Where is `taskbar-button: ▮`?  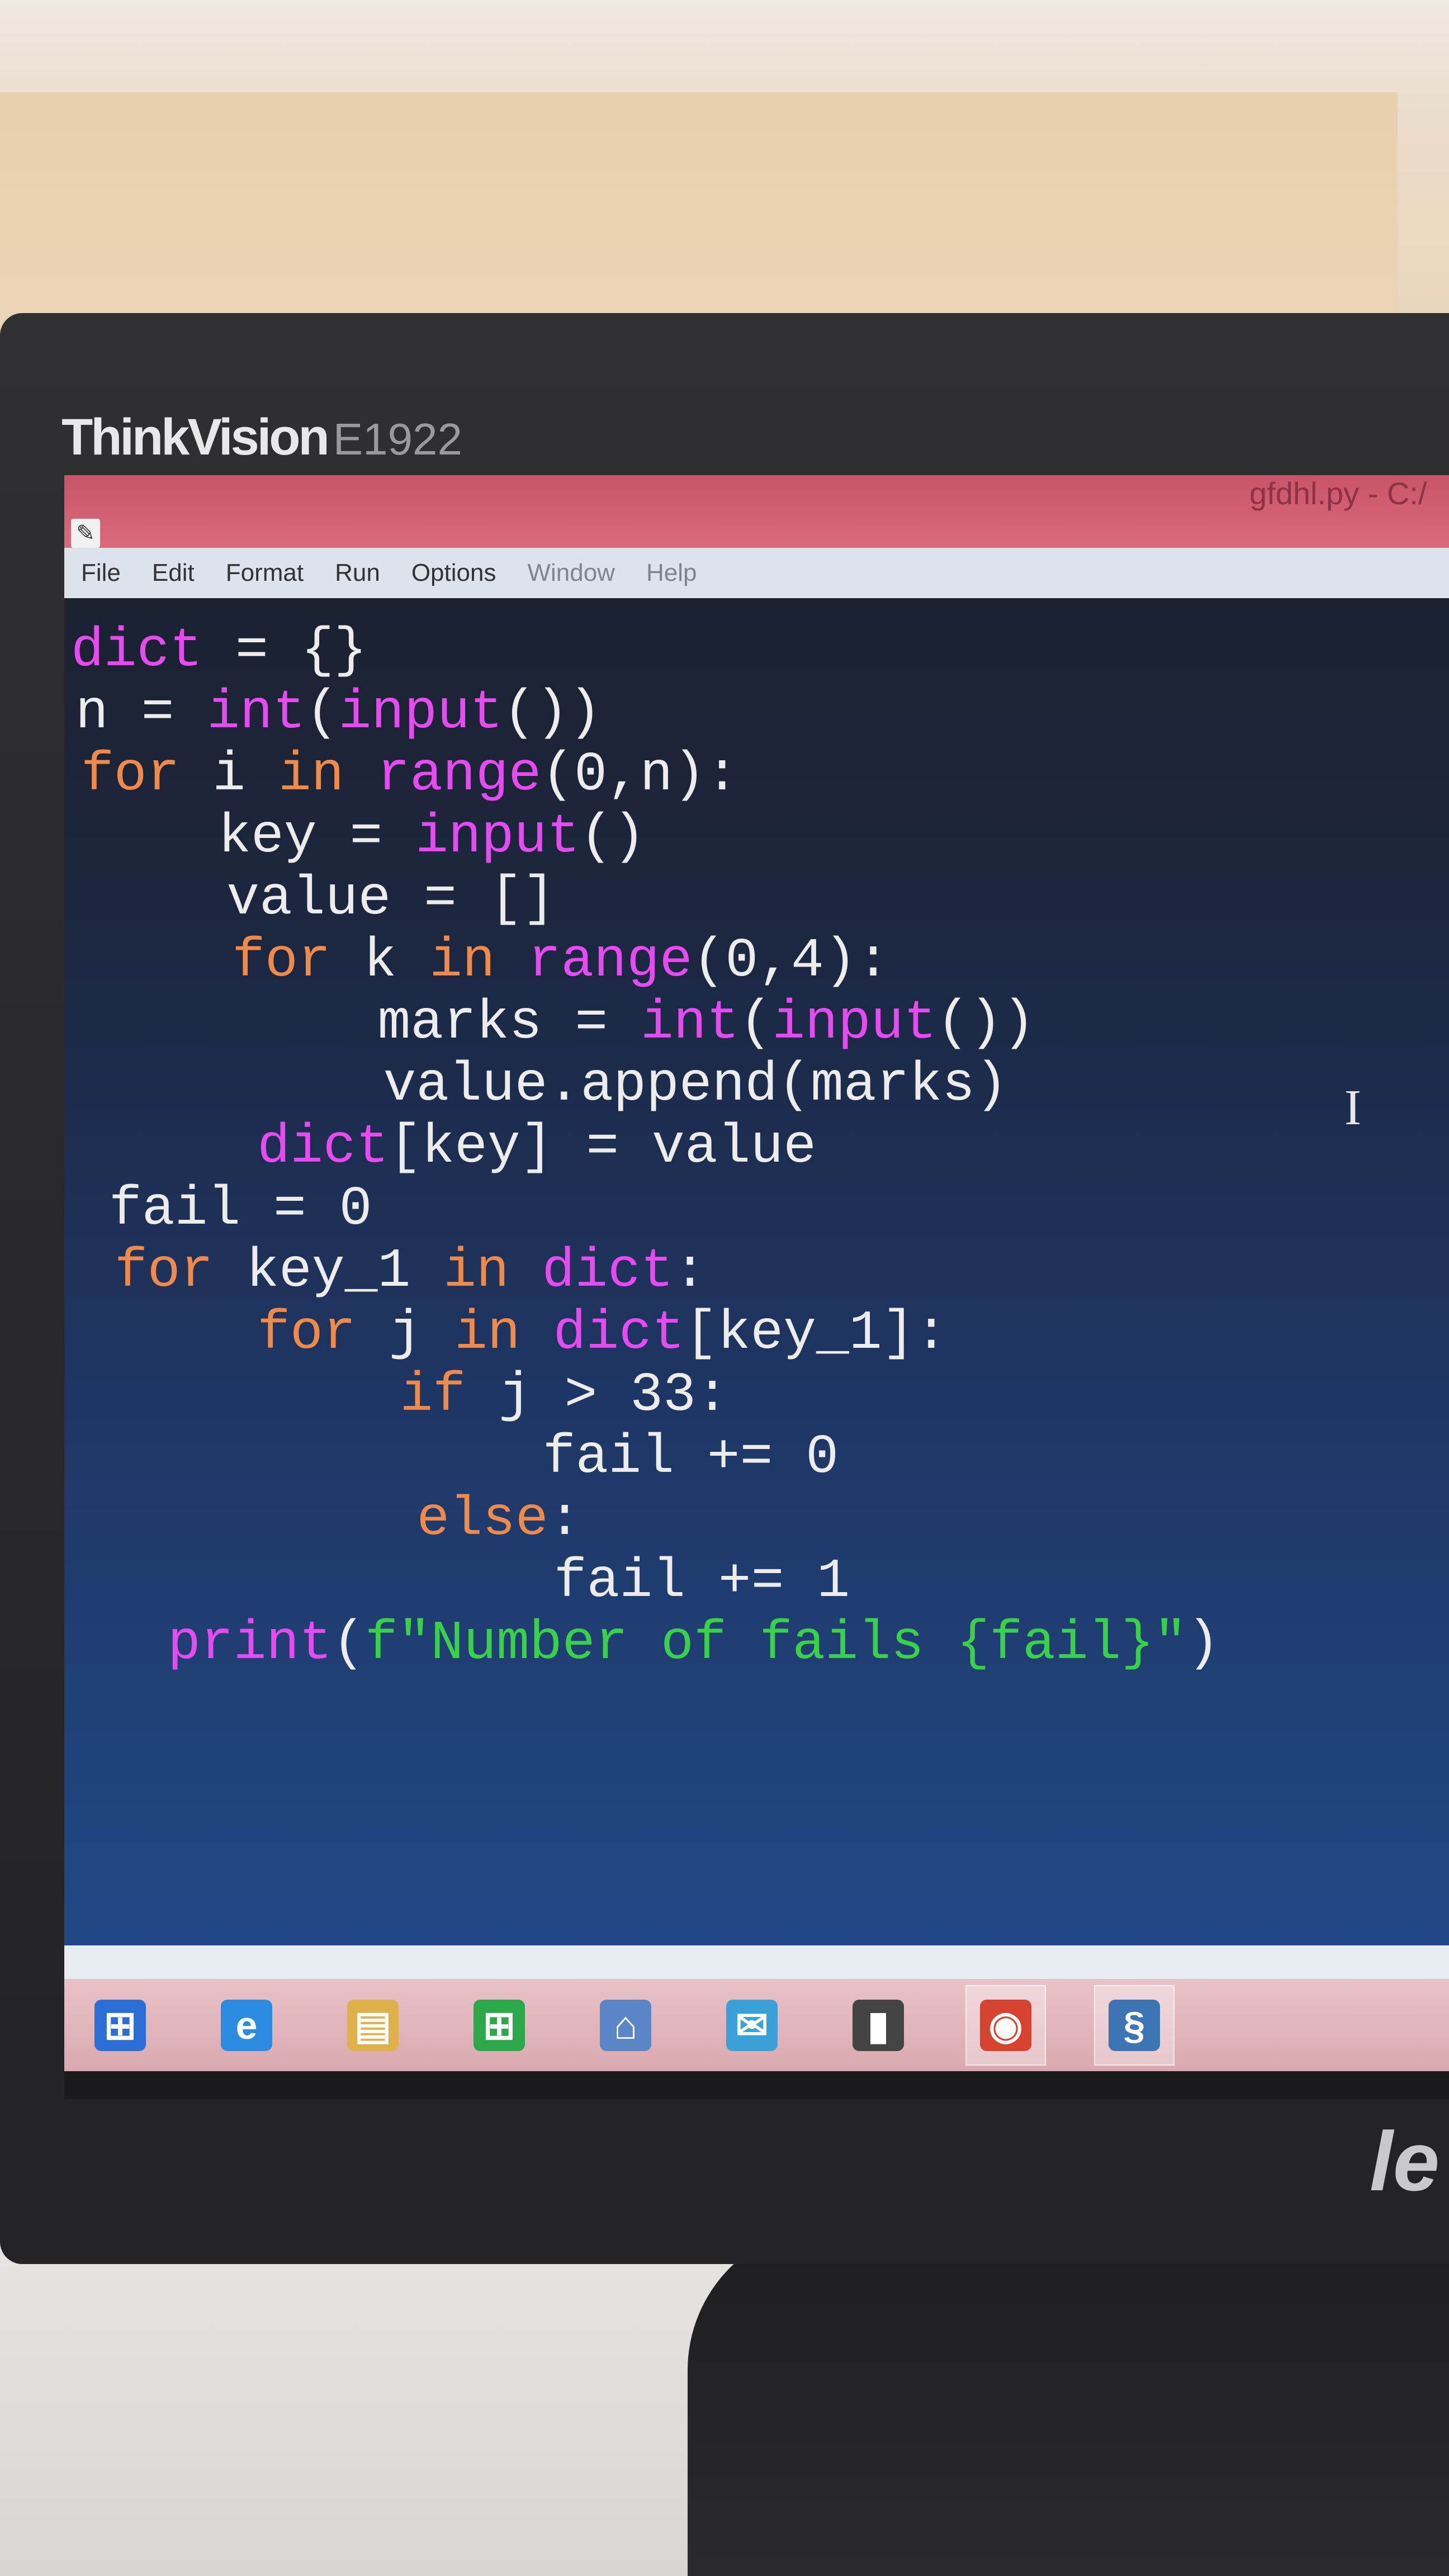
taskbar-button: ▮ is located at coordinates (878, 2025).